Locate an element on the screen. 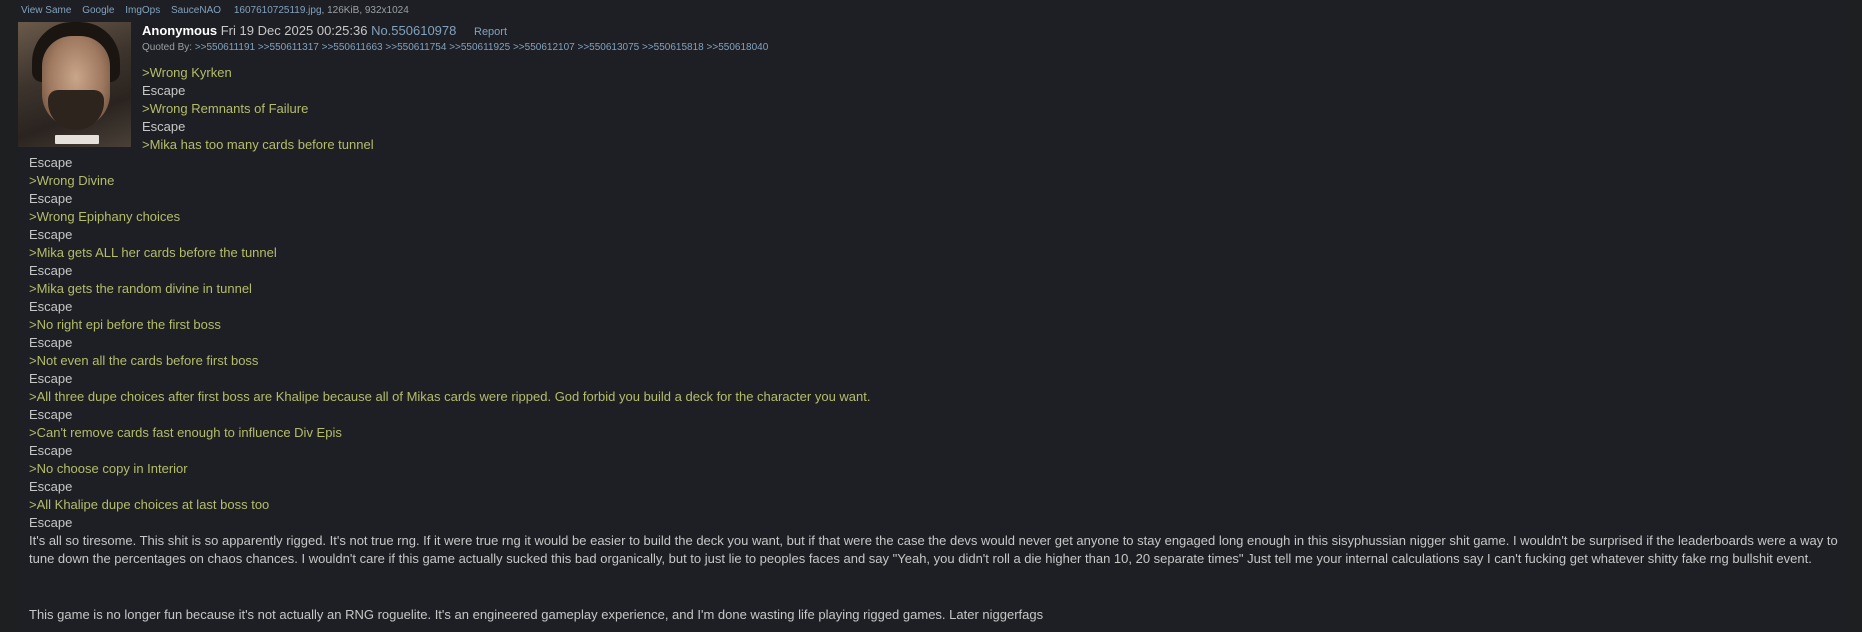 The image size is (1862, 632). thumb-caption is located at coordinates (77, 139).